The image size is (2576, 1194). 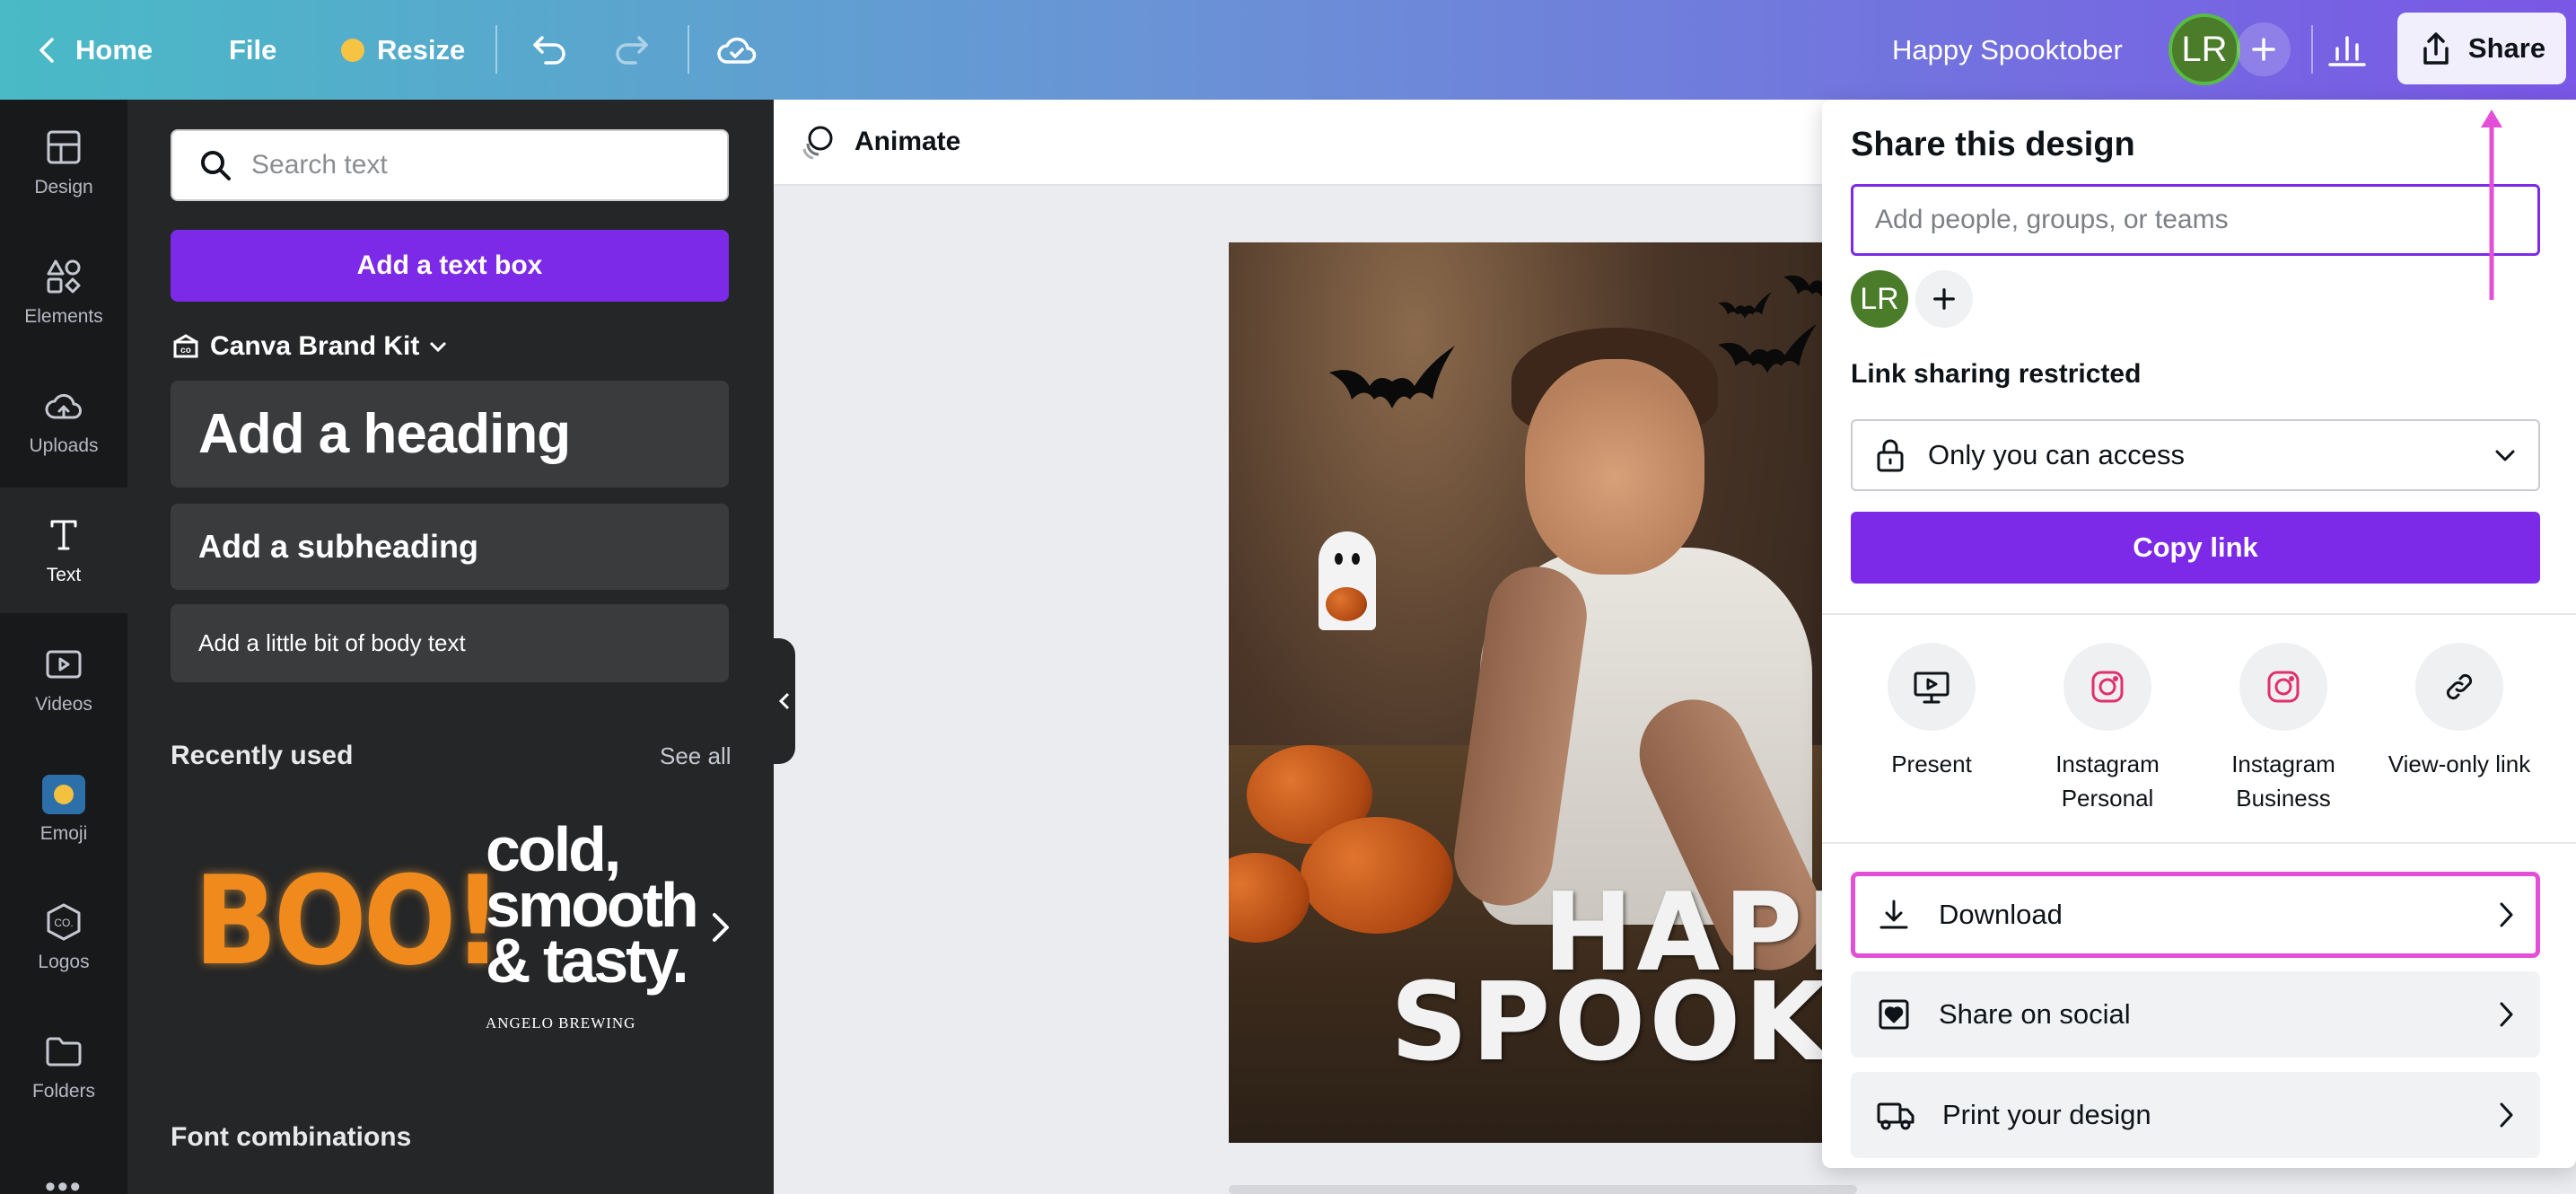 I want to click on add-people-field, so click(x=2195, y=220).